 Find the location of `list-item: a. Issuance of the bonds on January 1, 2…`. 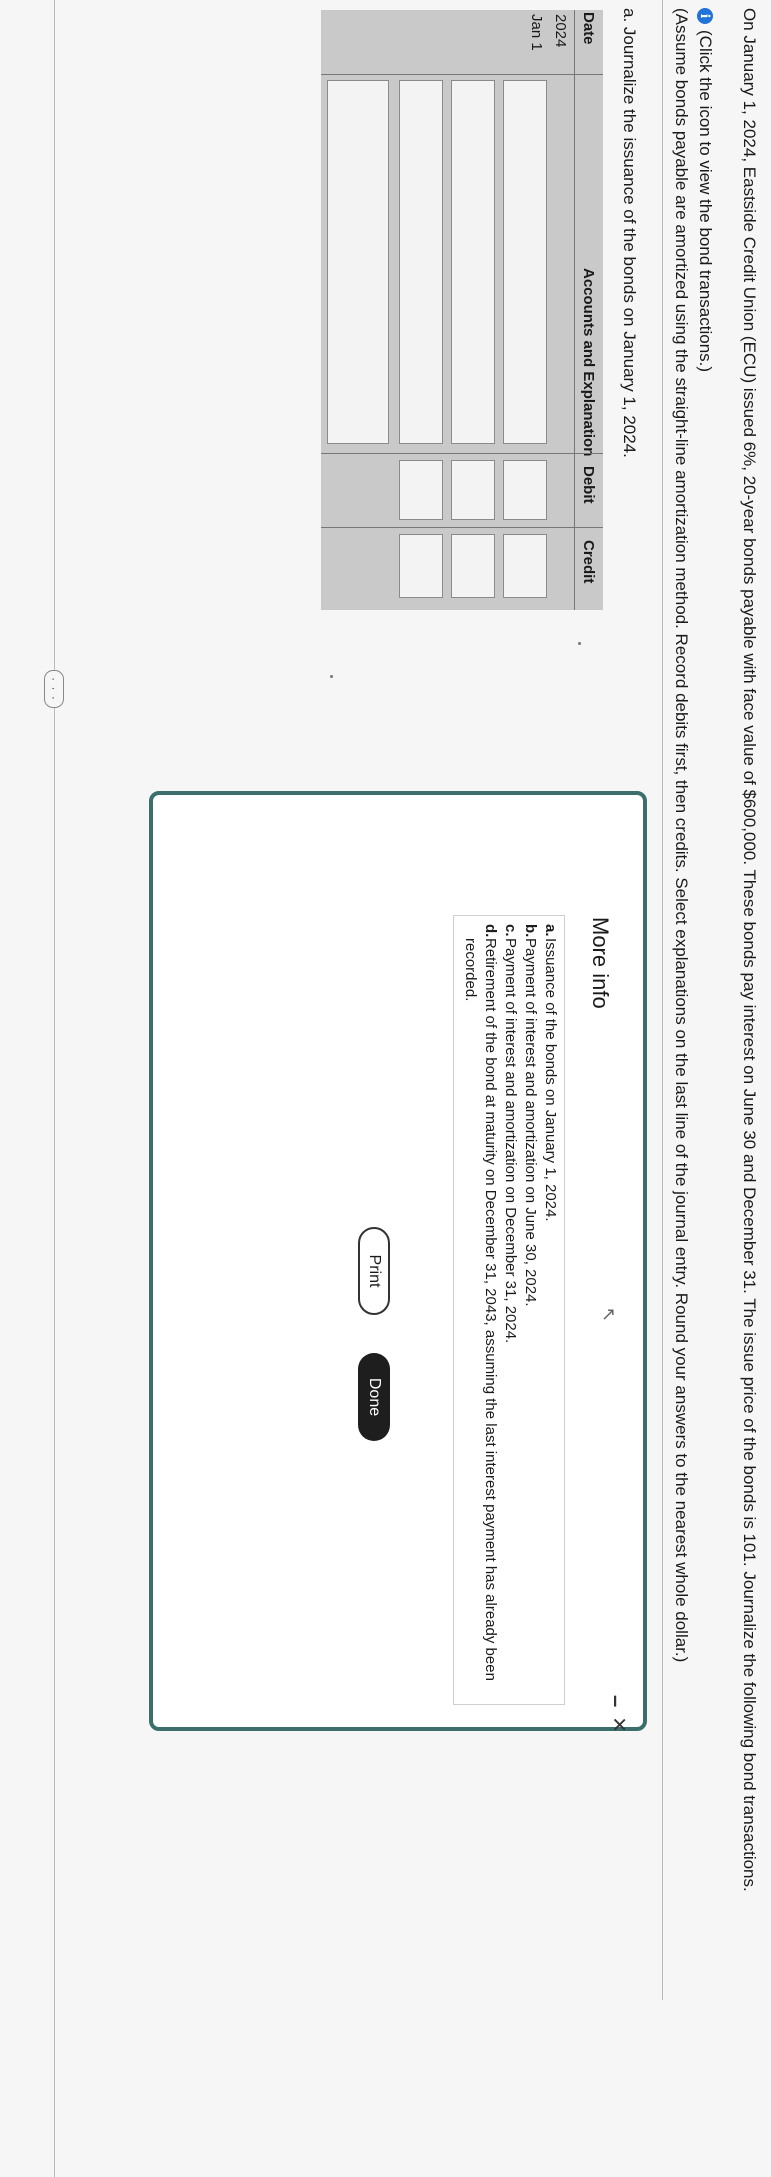

list-item: a. Issuance of the bonds on January 1, 2… is located at coordinates (550, 1310).